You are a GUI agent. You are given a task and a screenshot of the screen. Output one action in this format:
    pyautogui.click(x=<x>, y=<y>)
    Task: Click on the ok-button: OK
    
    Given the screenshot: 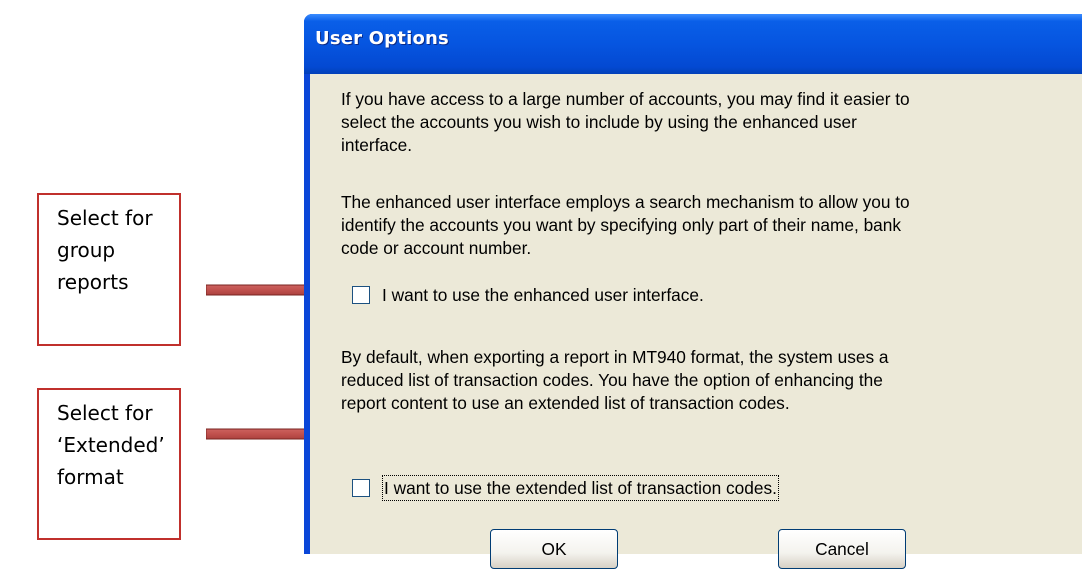 What is the action you would take?
    pyautogui.click(x=554, y=549)
    